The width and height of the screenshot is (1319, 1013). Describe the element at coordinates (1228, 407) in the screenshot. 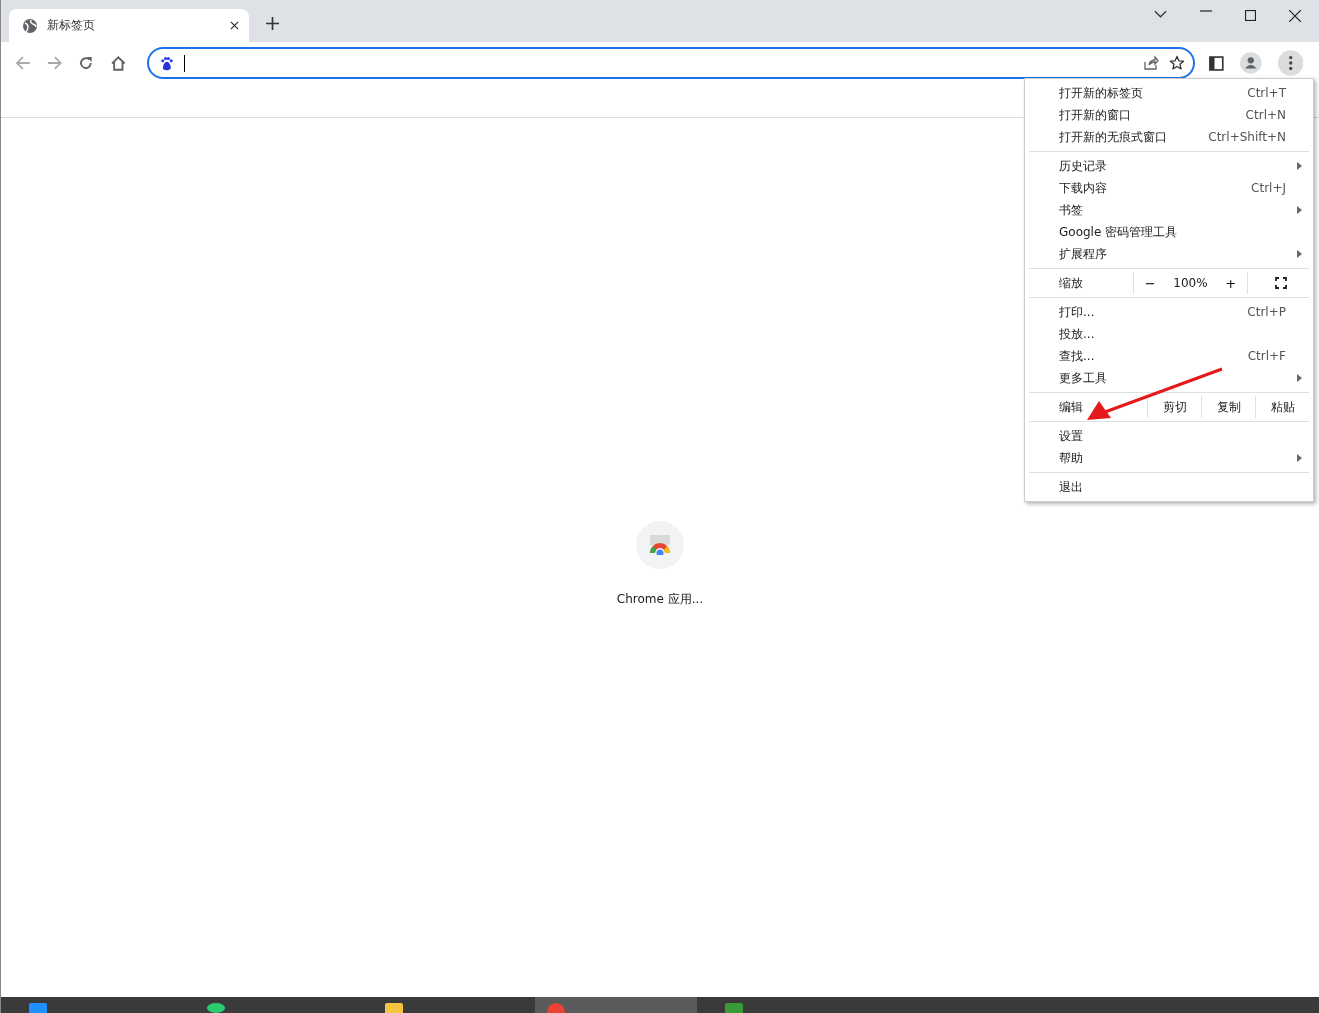

I see `edit-button: 复制` at that location.